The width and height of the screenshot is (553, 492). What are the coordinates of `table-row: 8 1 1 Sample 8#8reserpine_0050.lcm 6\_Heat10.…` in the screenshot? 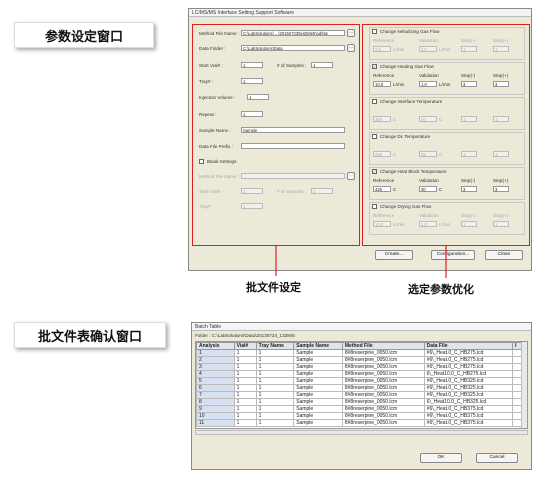 It's located at (359, 402).